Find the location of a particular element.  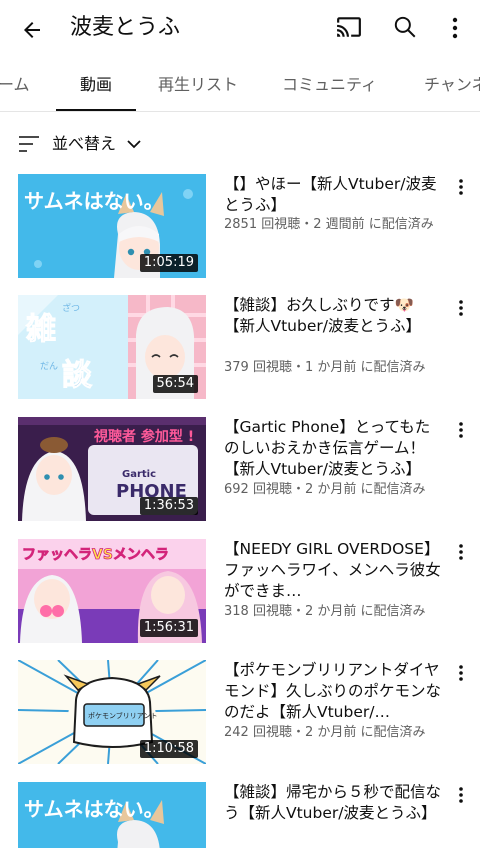

thumbnail-caption: ざつ is located at coordinates (71, 308).